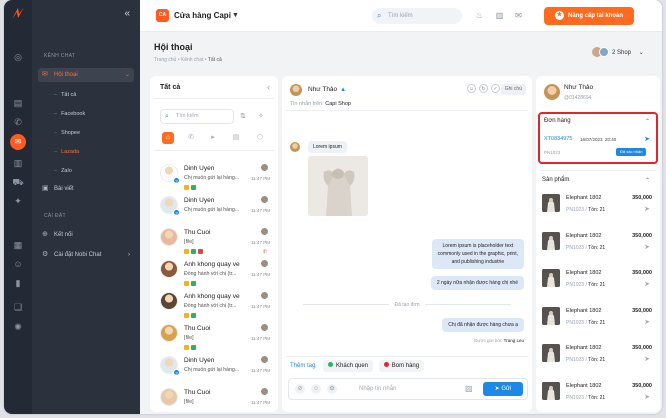  Describe the element at coordinates (18, 327) in the screenshot. I see `settings-gear-icon: ✺` at that location.